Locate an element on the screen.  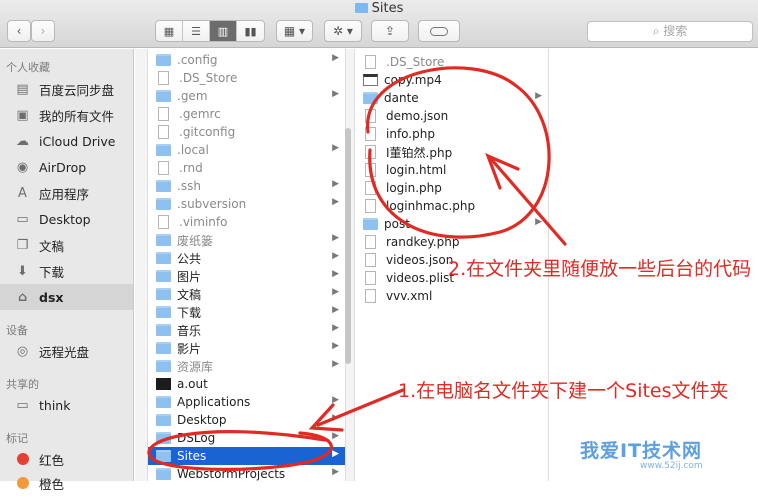
annotation-note-2: 2.在文件夹里随便放一些后台的代码 is located at coordinates (600, 269).